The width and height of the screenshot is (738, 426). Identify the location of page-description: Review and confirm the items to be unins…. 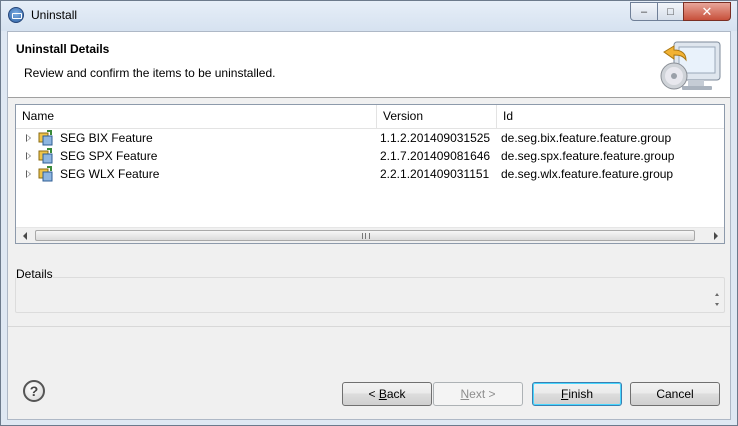
(150, 73).